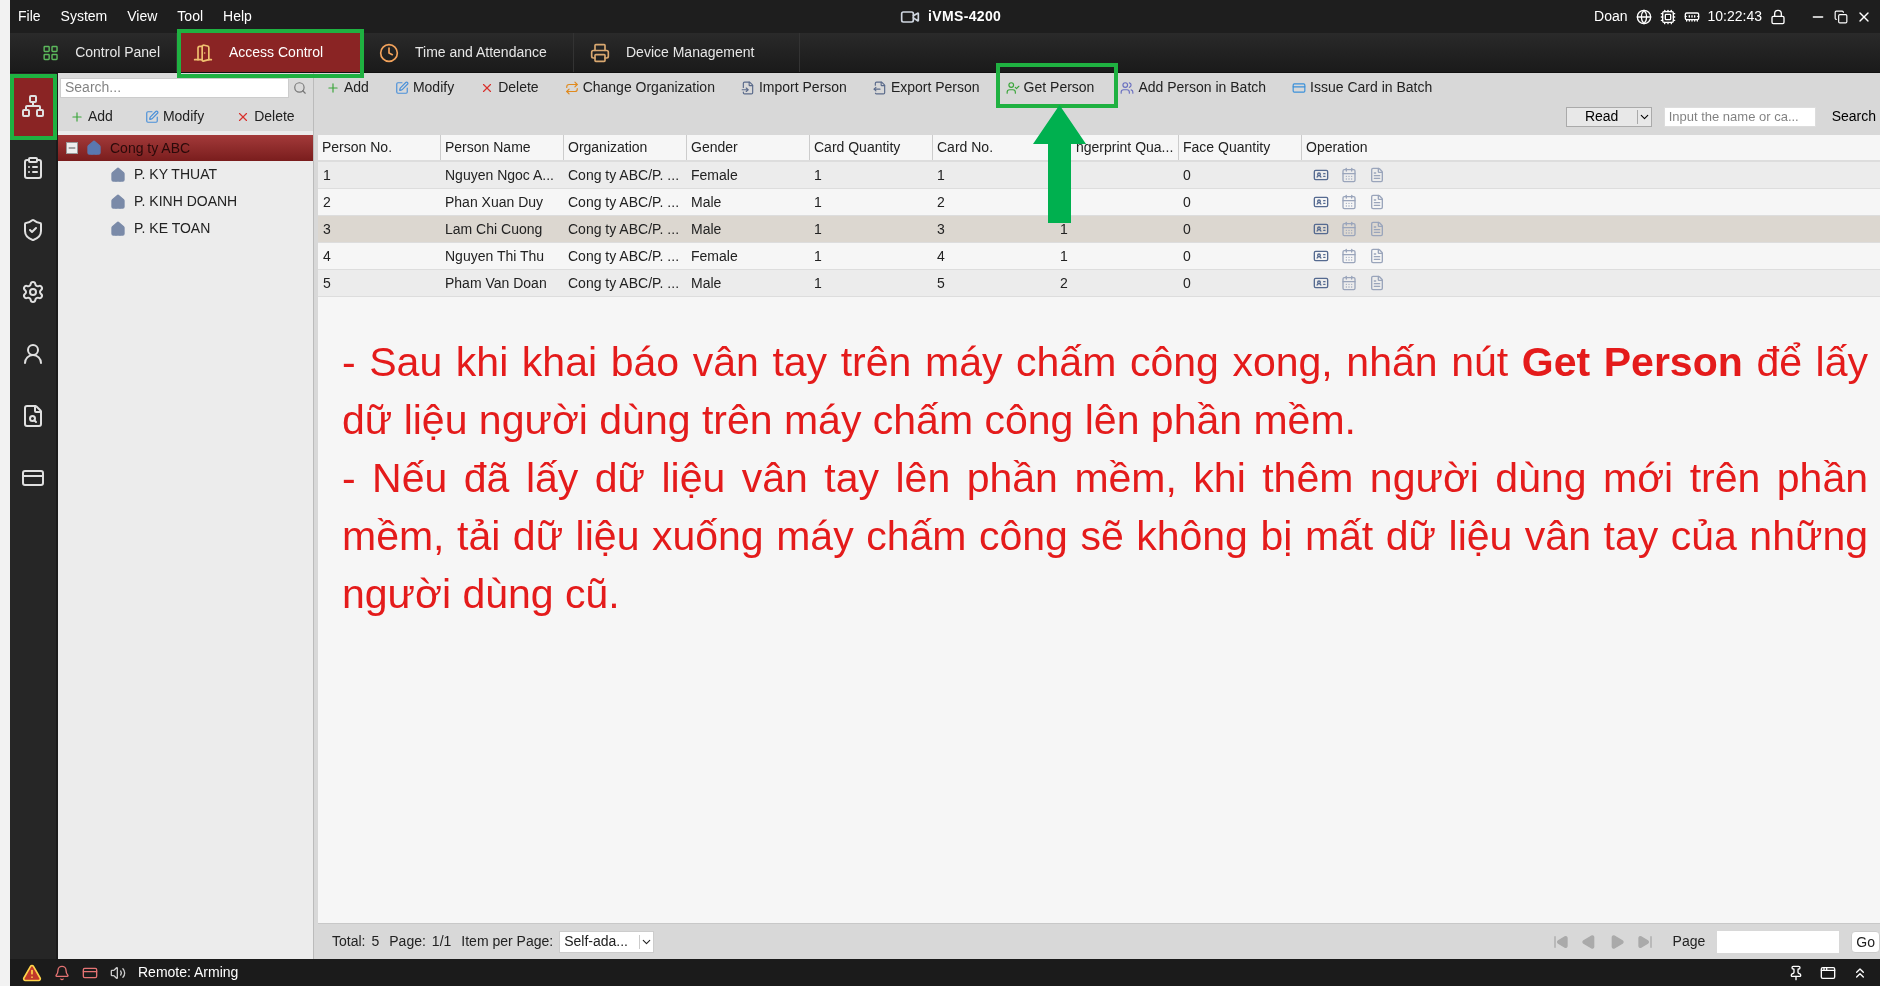  What do you see at coordinates (29, 16) in the screenshot?
I see `menu-item: File` at bounding box center [29, 16].